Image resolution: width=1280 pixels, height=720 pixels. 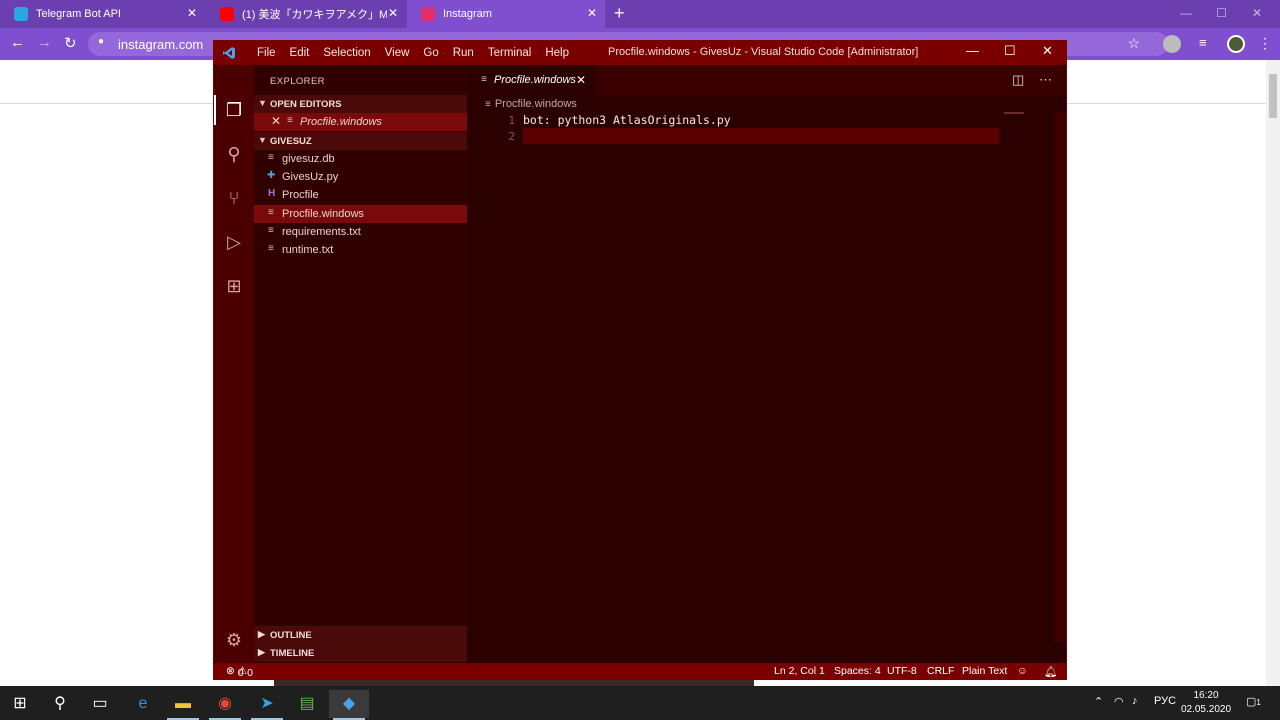 I want to click on menu-run: Run, so click(x=463, y=53).